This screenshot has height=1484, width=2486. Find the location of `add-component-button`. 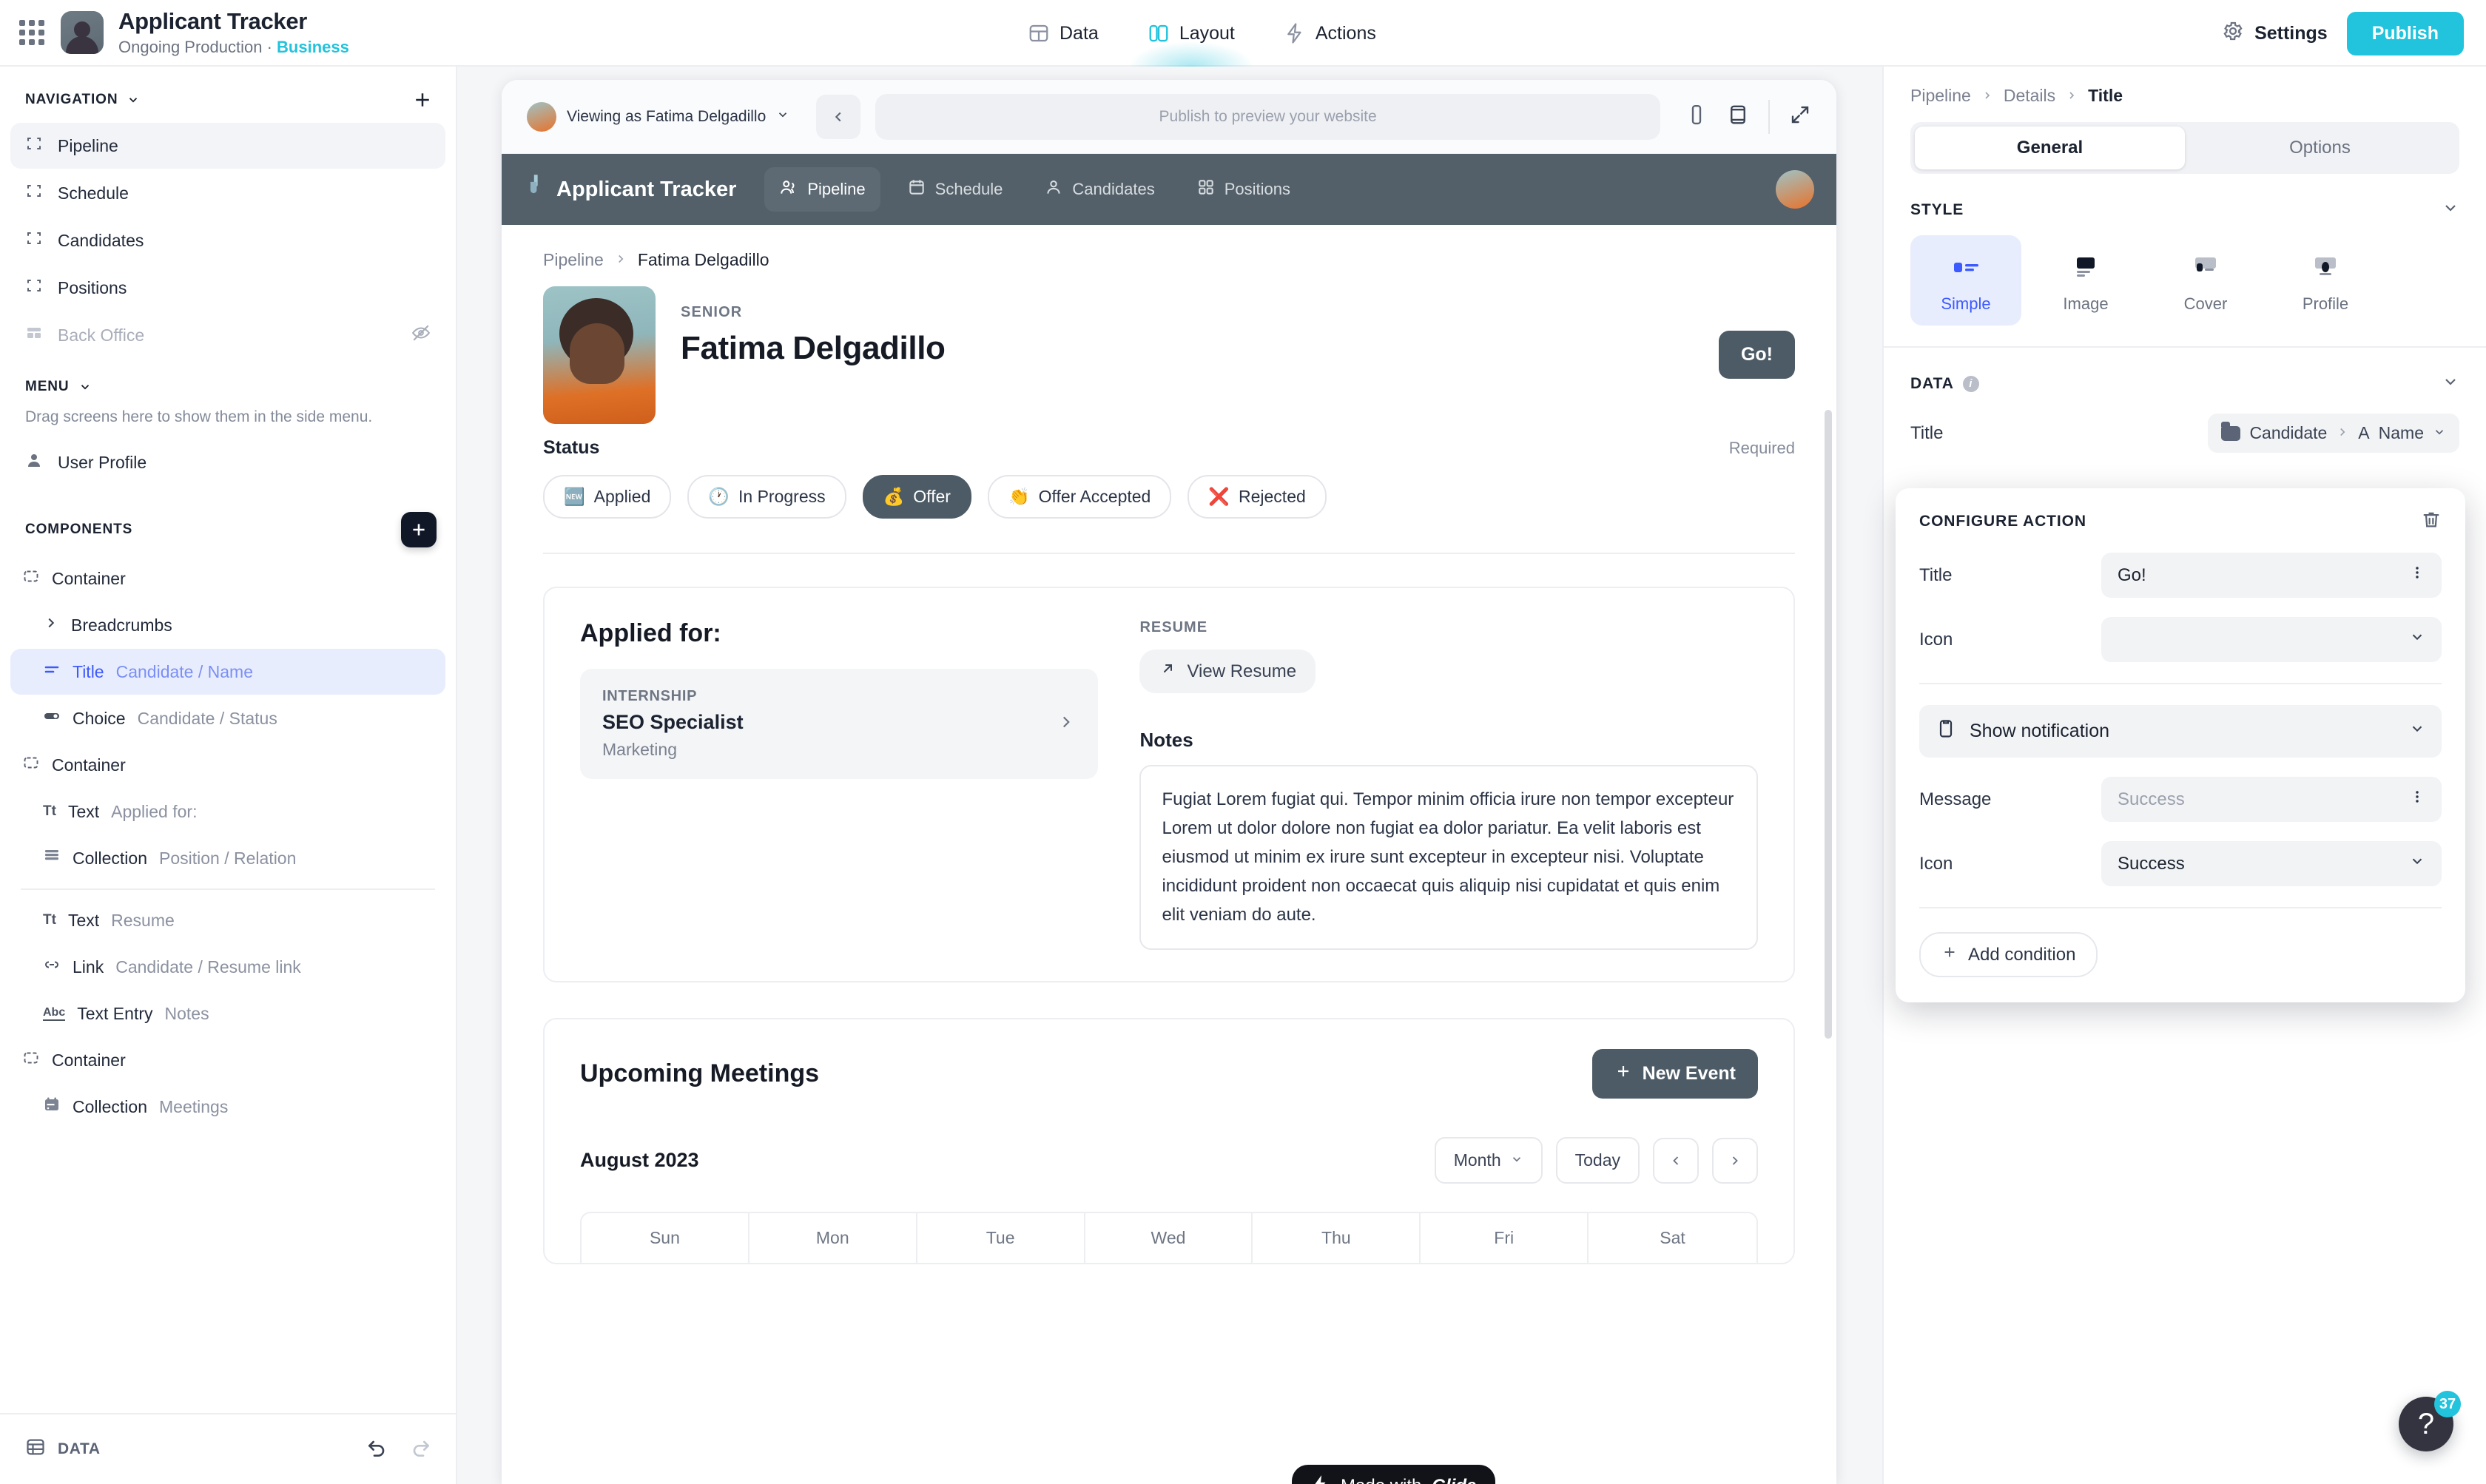

add-component-button is located at coordinates (419, 529).